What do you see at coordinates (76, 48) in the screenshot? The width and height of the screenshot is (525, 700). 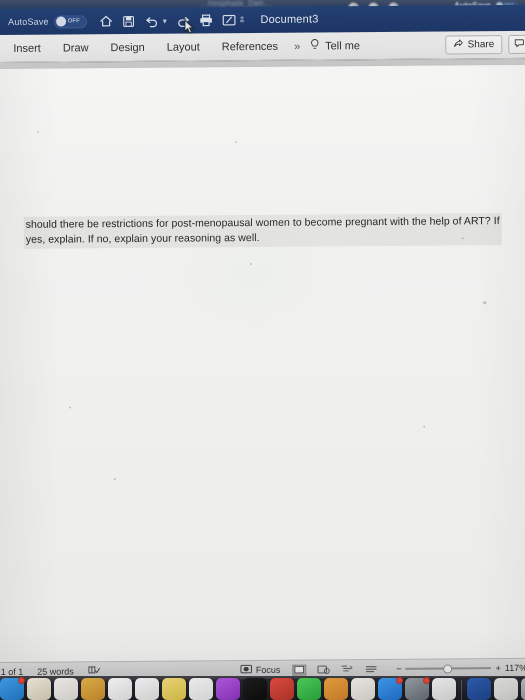 I see `tab-draw: Draw` at bounding box center [76, 48].